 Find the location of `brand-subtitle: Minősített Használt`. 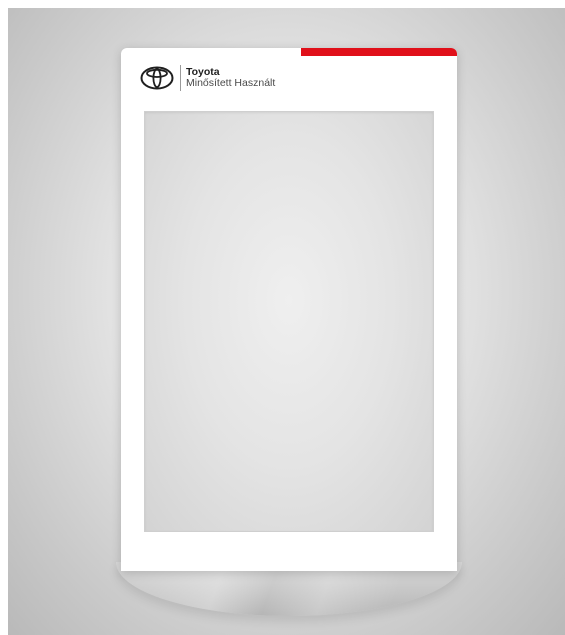

brand-subtitle: Minősített Használt is located at coordinates (231, 83).